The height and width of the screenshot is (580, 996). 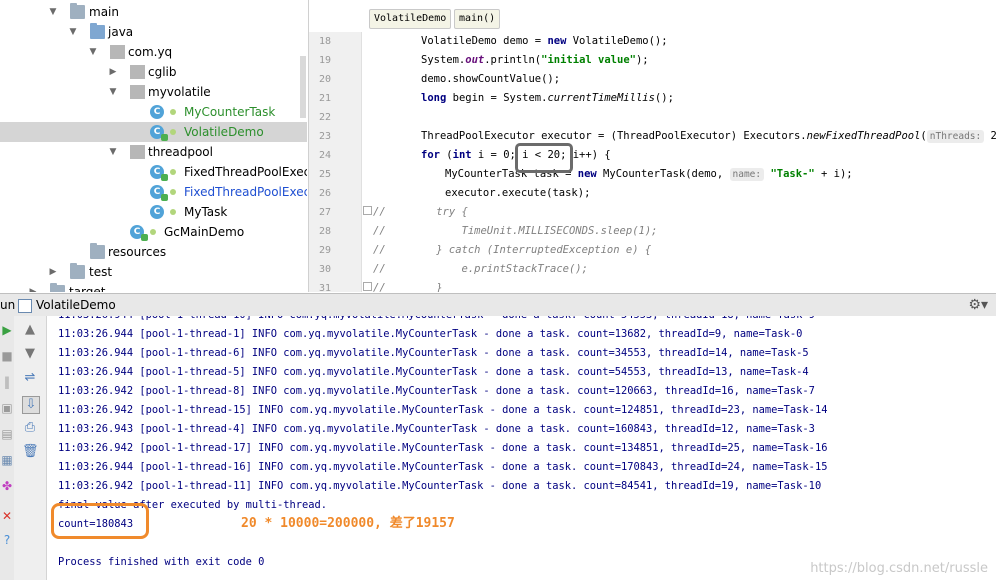 What do you see at coordinates (25, 306) in the screenshot?
I see `run-config-icon` at bounding box center [25, 306].